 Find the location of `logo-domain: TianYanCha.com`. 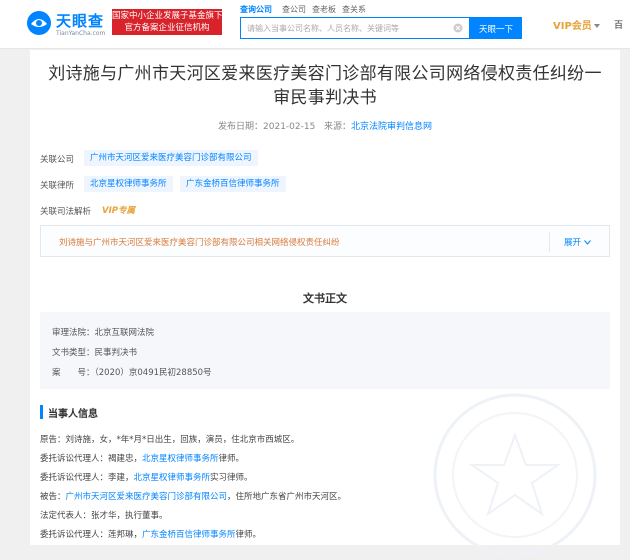

logo-domain: TianYanCha.com is located at coordinates (81, 33).